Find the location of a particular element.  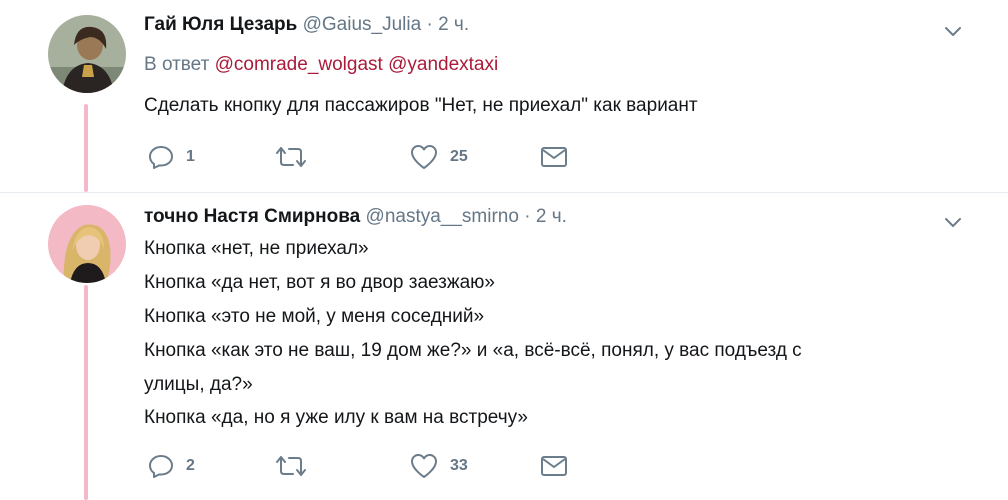

author-name: точно Настя Смирнова is located at coordinates (252, 216).